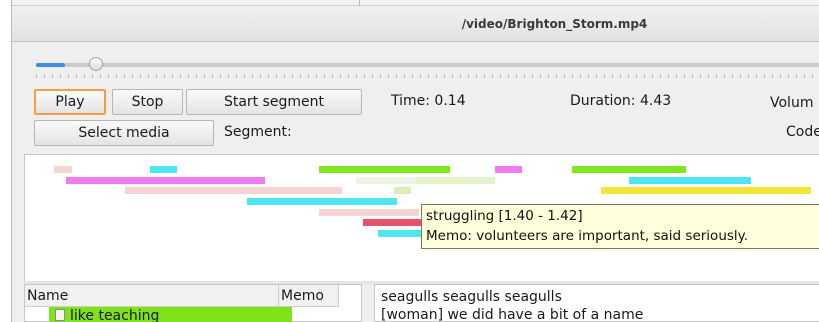 The image size is (819, 322). Describe the element at coordinates (60, 315) in the screenshot. I see `document-icon` at that location.